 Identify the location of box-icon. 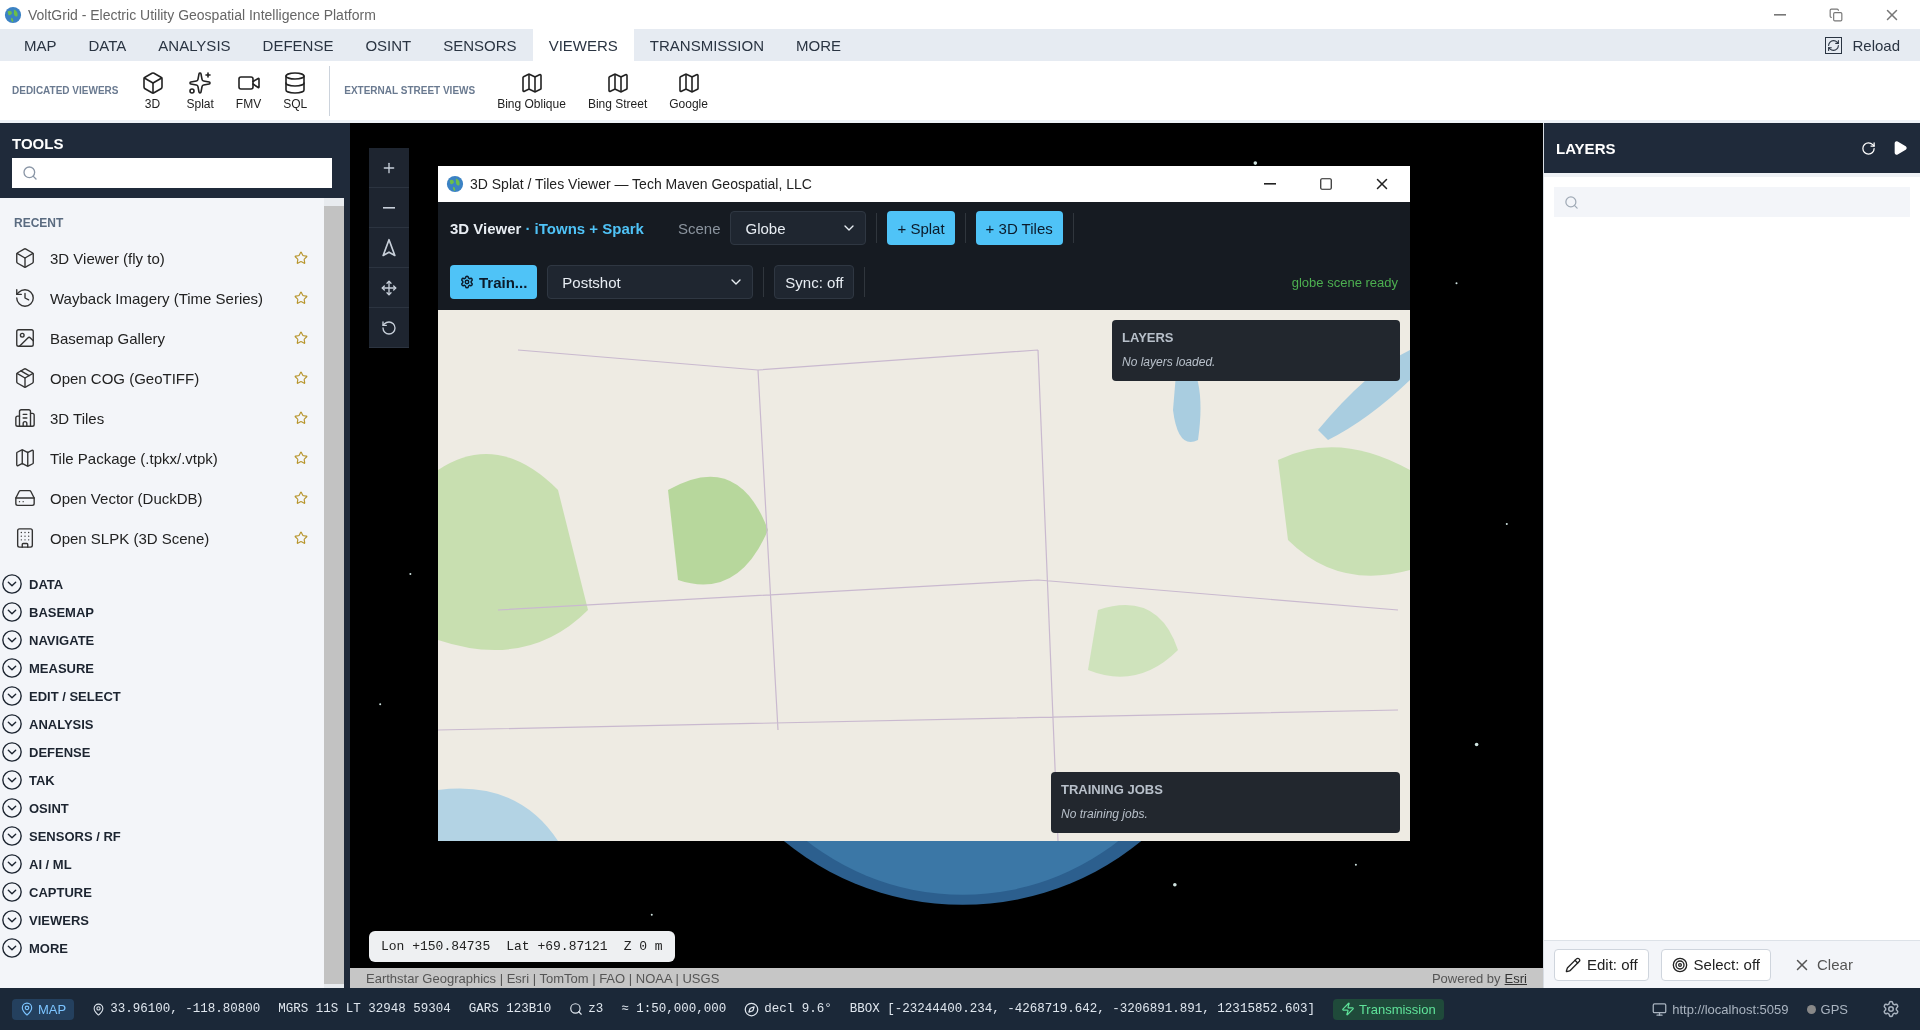
(25, 378).